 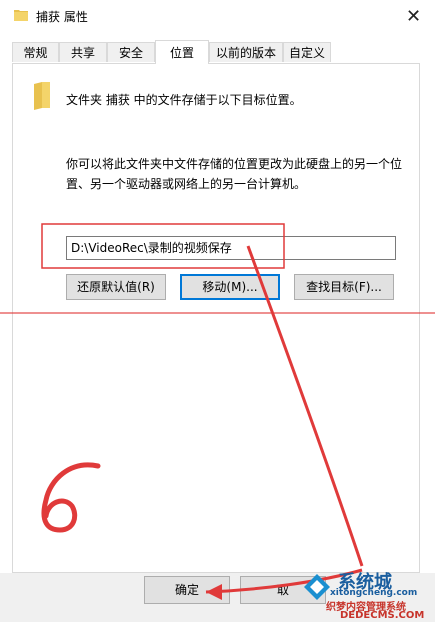 What do you see at coordinates (217, 16) in the screenshot?
I see `title-bar: 捕获 属性 ✕` at bounding box center [217, 16].